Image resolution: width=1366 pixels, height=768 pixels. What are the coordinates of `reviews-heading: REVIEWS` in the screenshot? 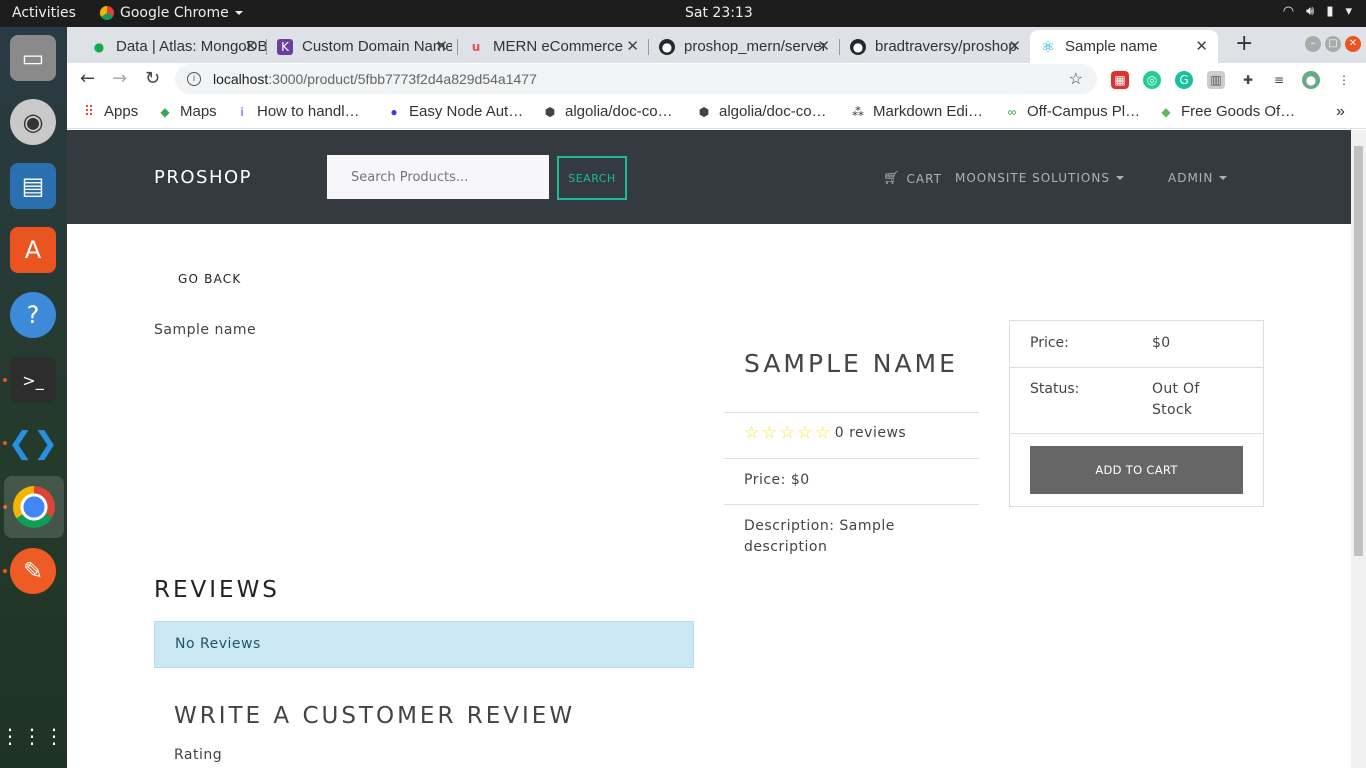 It's located at (217, 590).